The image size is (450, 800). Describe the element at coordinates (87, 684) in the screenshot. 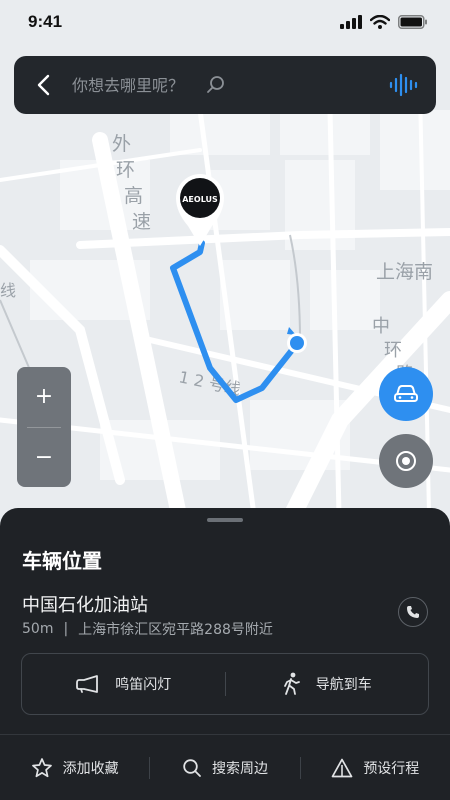

I see `horn-icon` at that location.